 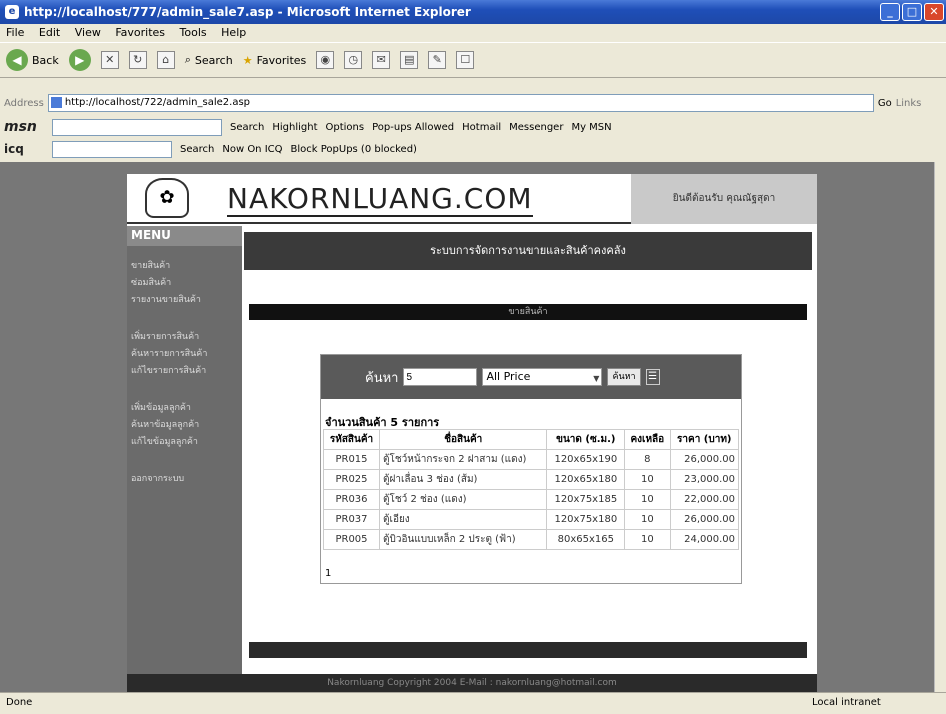 I want to click on cell-name: ตู้ฝาเลื่อน 3 ช่อง (ส้ม), so click(x=463, y=479).